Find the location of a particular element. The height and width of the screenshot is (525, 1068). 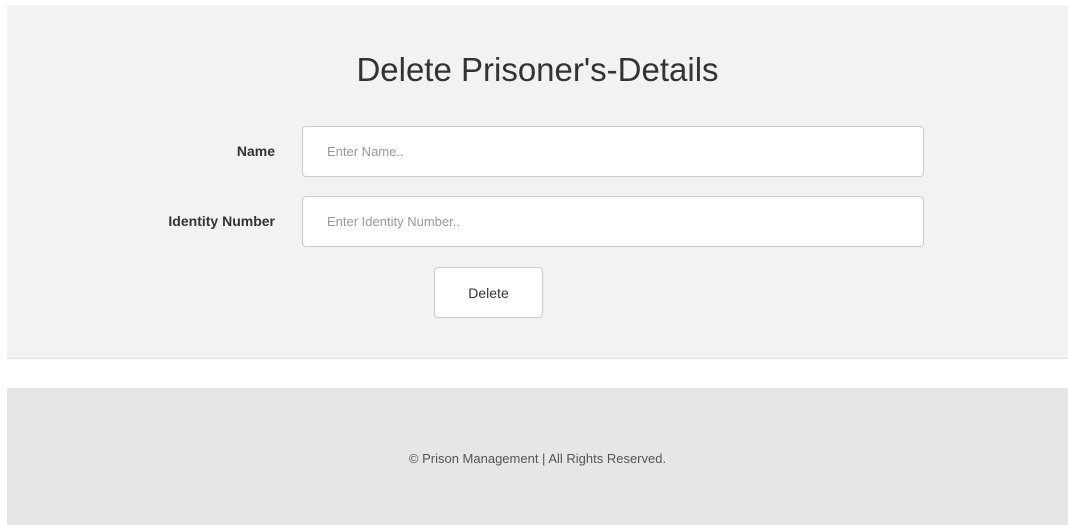

page-title: Delete Prisoner's-Details is located at coordinates (537, 69).